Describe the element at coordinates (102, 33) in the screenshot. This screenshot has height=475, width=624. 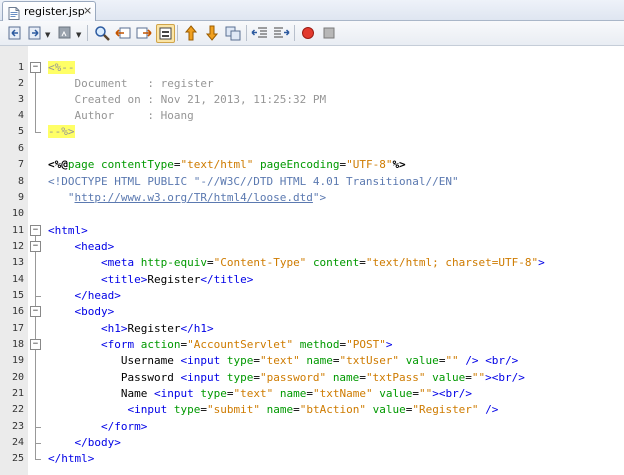
I see `find-icon` at that location.